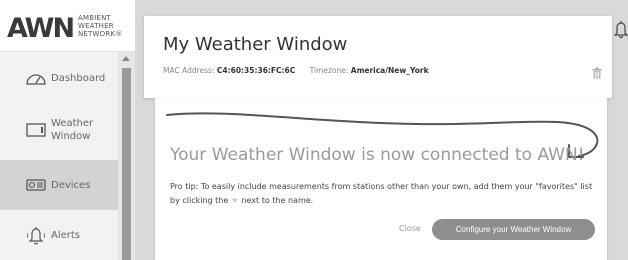 This screenshot has width=628, height=260. I want to click on sidebar-item-label: Weather Window, so click(72, 130).